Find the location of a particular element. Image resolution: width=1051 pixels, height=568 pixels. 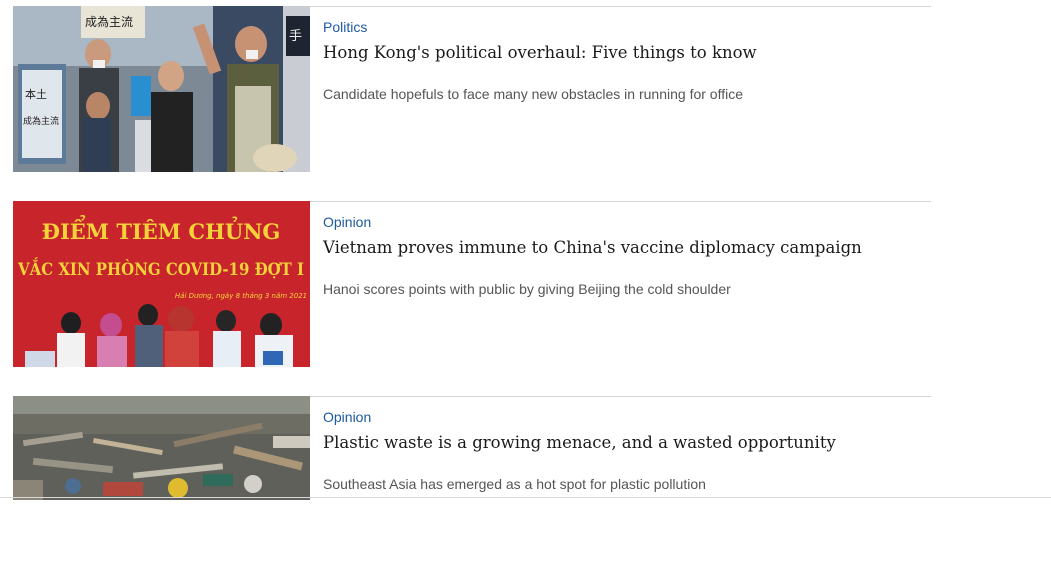

article-thumbnail is located at coordinates (161, 448).